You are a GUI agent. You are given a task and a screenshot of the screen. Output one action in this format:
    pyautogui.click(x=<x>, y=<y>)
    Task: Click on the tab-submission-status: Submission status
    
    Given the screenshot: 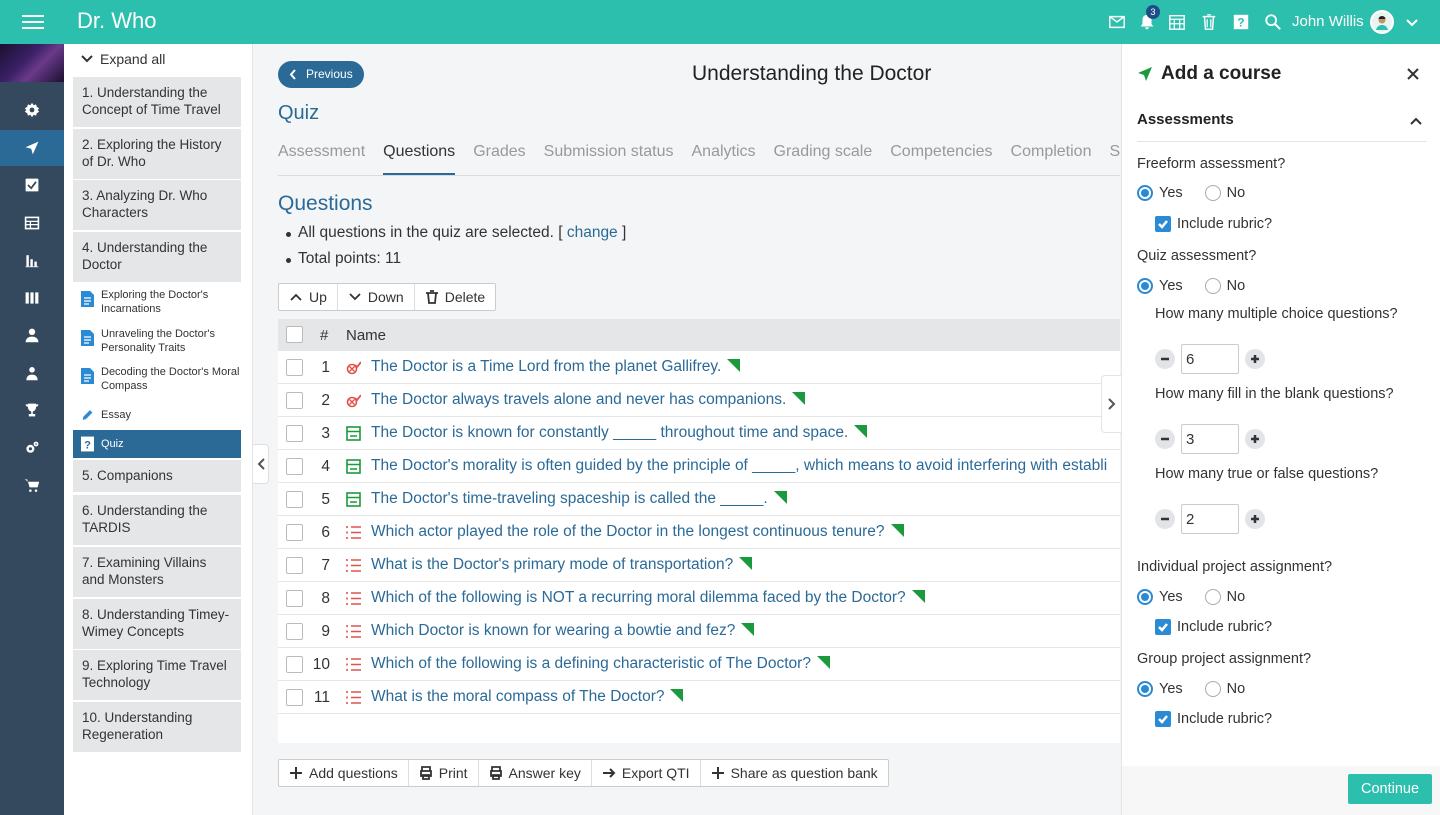 What is the action you would take?
    pyautogui.click(x=609, y=157)
    